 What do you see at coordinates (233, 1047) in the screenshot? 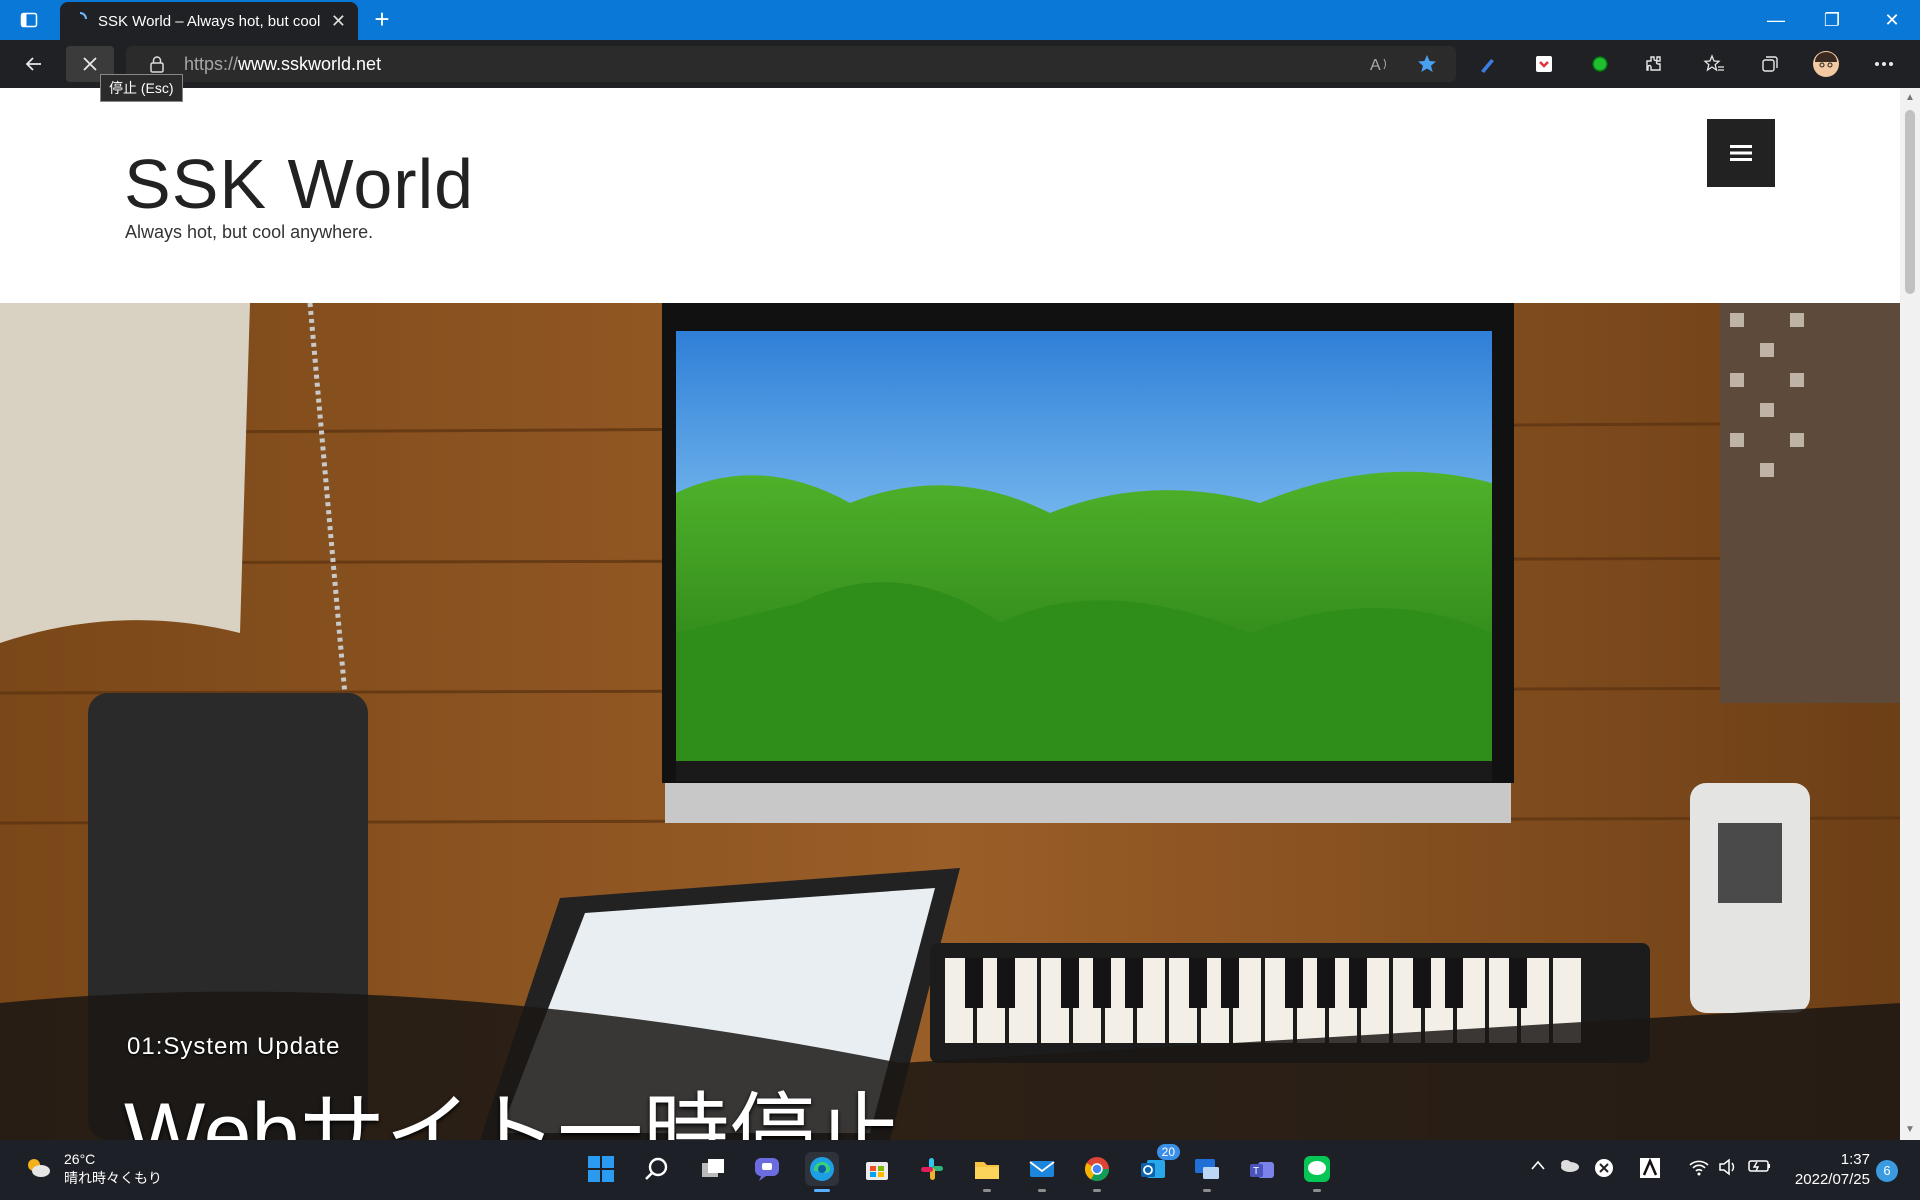
I see `hero-kicker: 01:System Update` at bounding box center [233, 1047].